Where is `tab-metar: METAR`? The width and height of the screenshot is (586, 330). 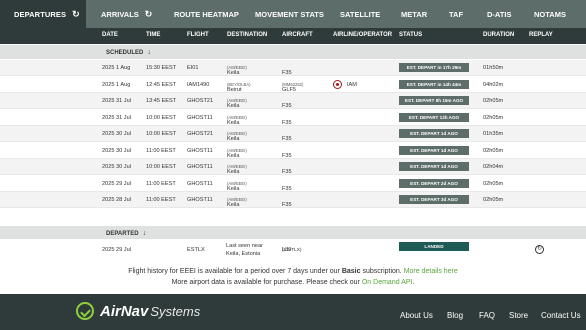 tab-metar: METAR is located at coordinates (414, 14).